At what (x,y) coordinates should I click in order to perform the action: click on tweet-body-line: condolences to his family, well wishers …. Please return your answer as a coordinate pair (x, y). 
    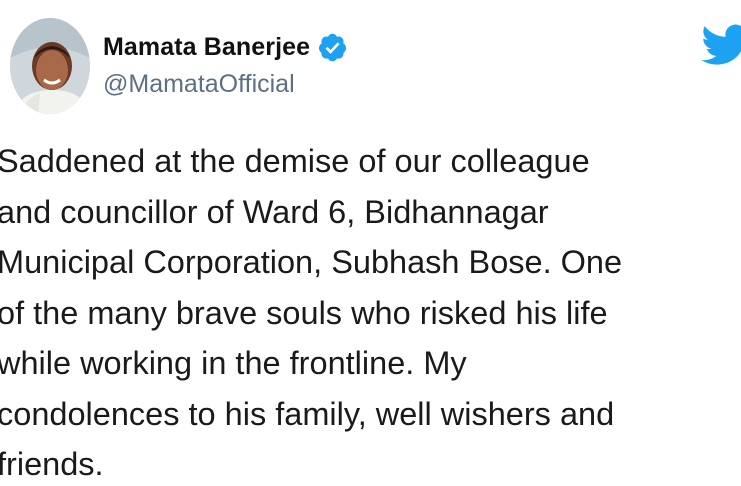
    Looking at the image, I should click on (307, 413).